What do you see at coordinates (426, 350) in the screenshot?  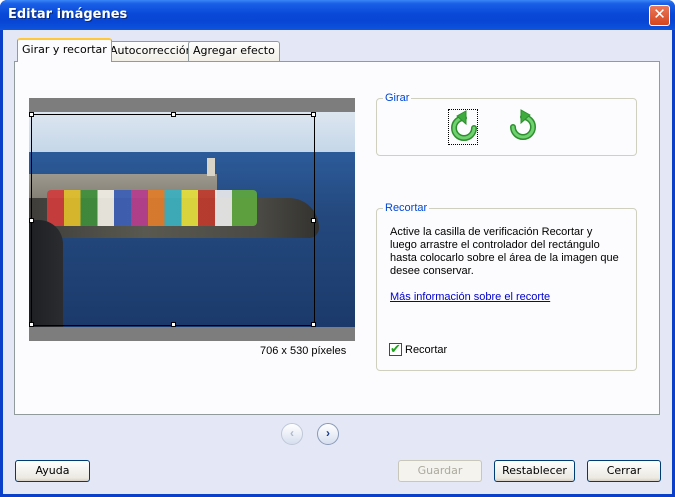 I see `crop-checkbox-label: Recortar` at bounding box center [426, 350].